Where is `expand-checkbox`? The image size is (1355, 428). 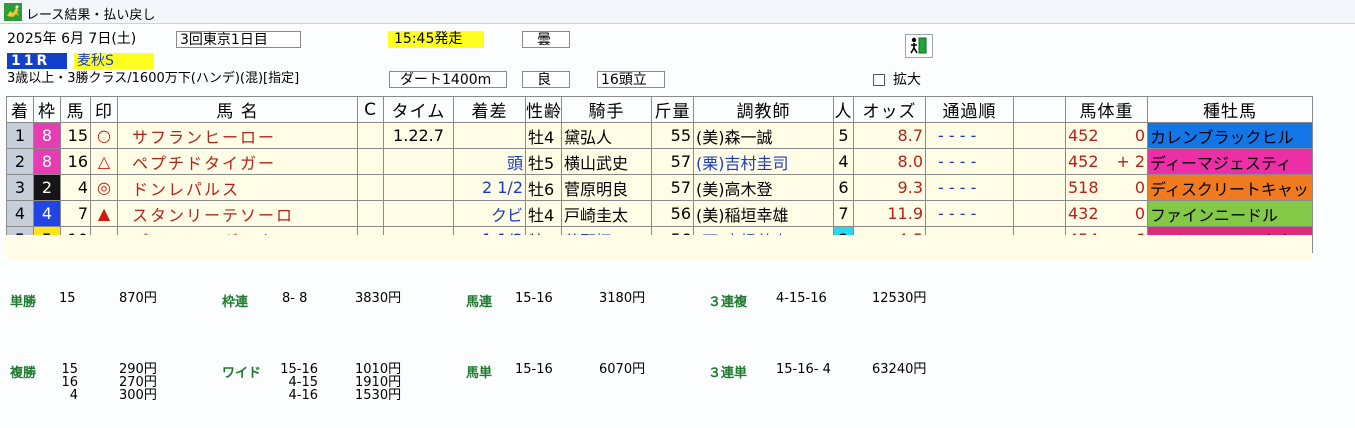
expand-checkbox is located at coordinates (879, 80).